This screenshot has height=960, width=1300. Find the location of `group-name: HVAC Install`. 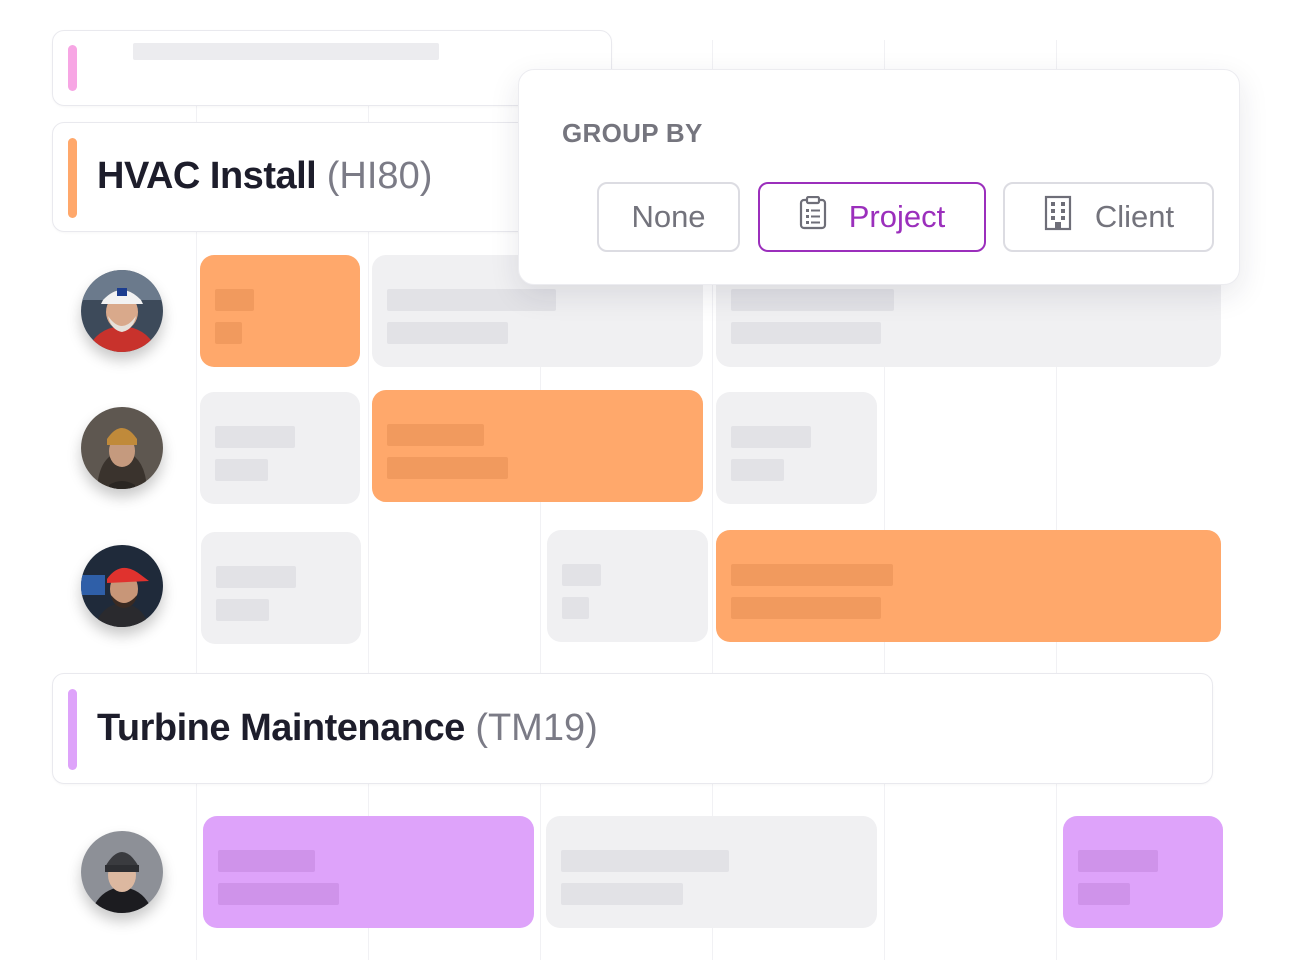

group-name: HVAC Install is located at coordinates (207, 176).